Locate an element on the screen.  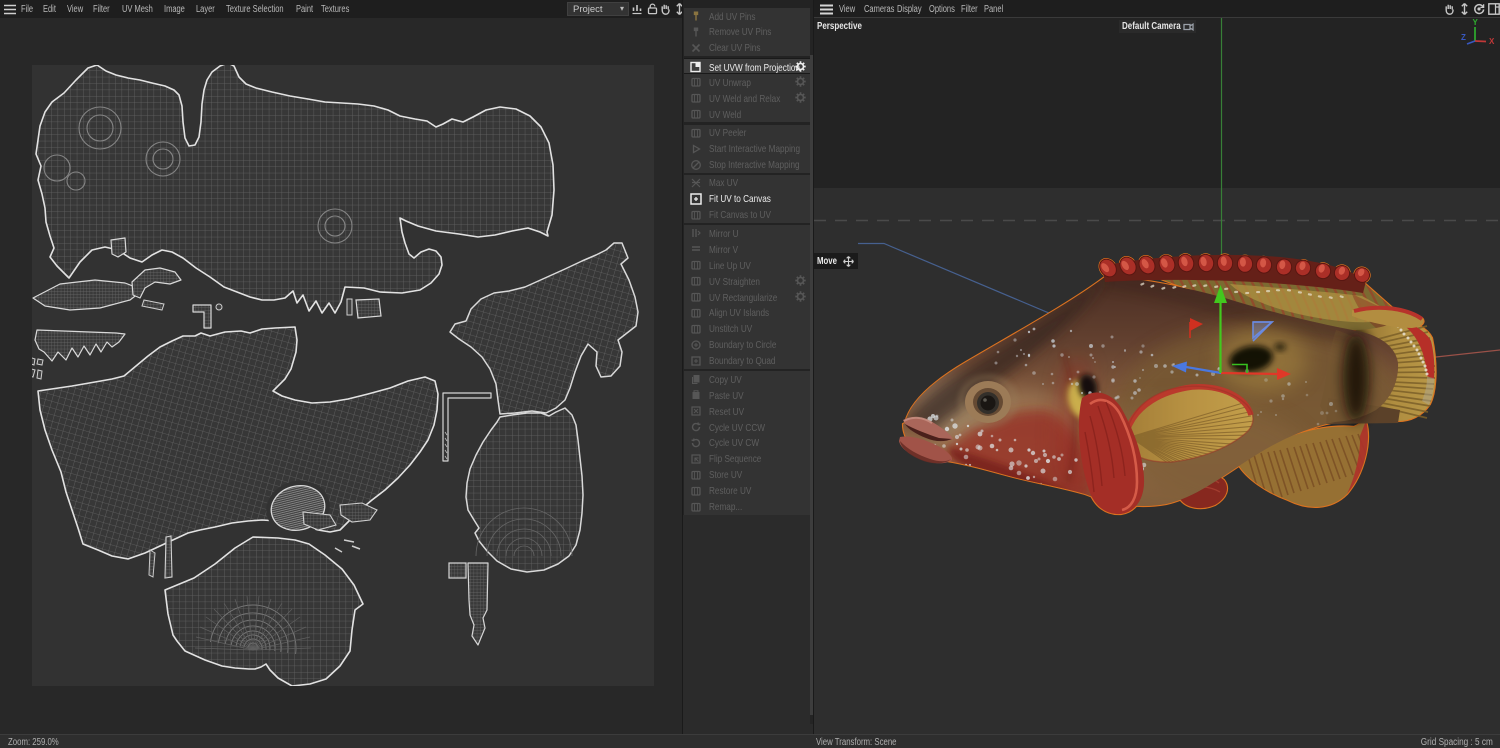
svg-text: Z is located at coordinates (1463, 37).